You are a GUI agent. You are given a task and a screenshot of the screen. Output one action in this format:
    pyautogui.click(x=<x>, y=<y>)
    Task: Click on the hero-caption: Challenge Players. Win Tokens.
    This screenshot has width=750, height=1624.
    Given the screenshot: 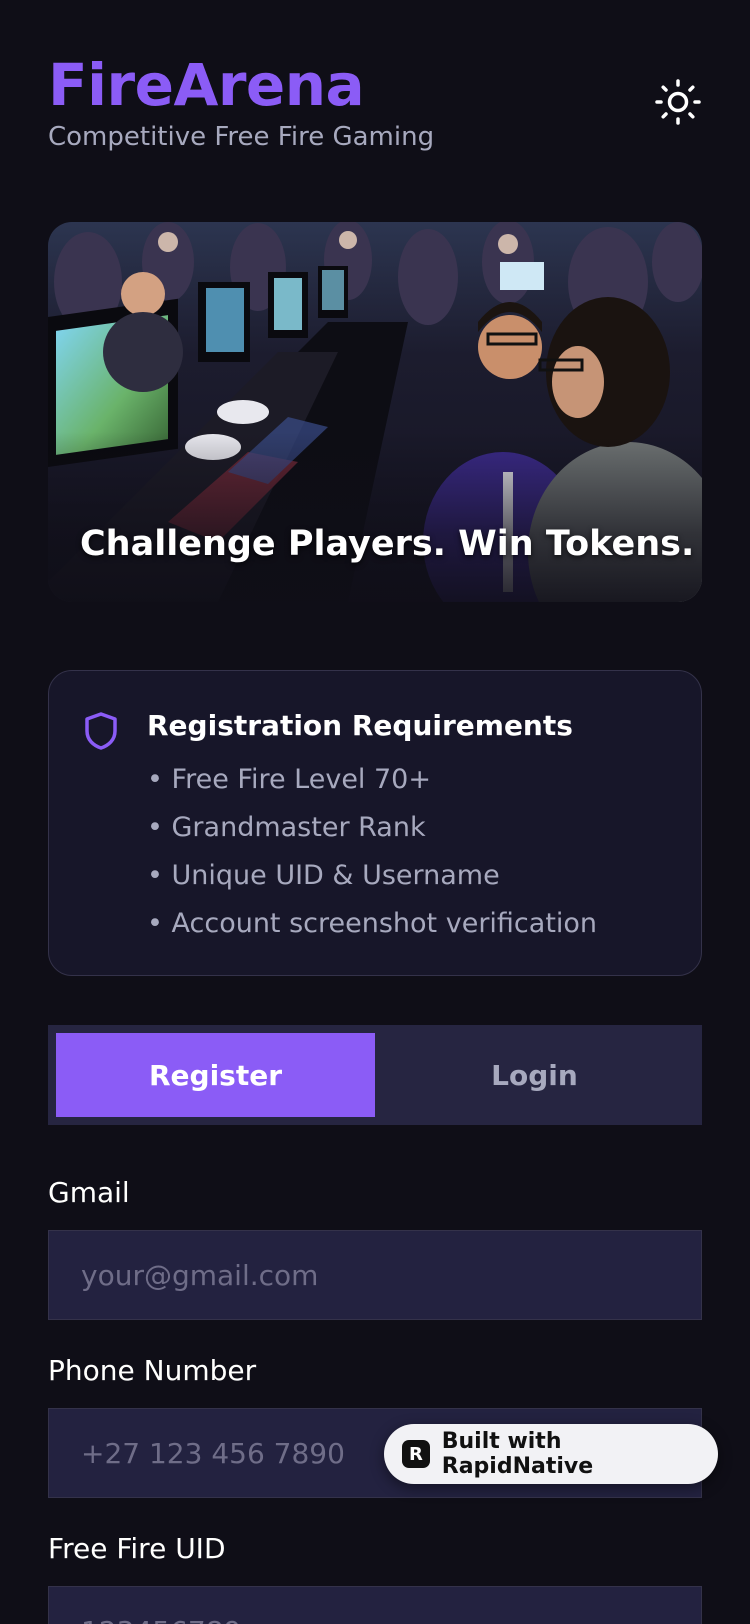 What is the action you would take?
    pyautogui.click(x=387, y=544)
    